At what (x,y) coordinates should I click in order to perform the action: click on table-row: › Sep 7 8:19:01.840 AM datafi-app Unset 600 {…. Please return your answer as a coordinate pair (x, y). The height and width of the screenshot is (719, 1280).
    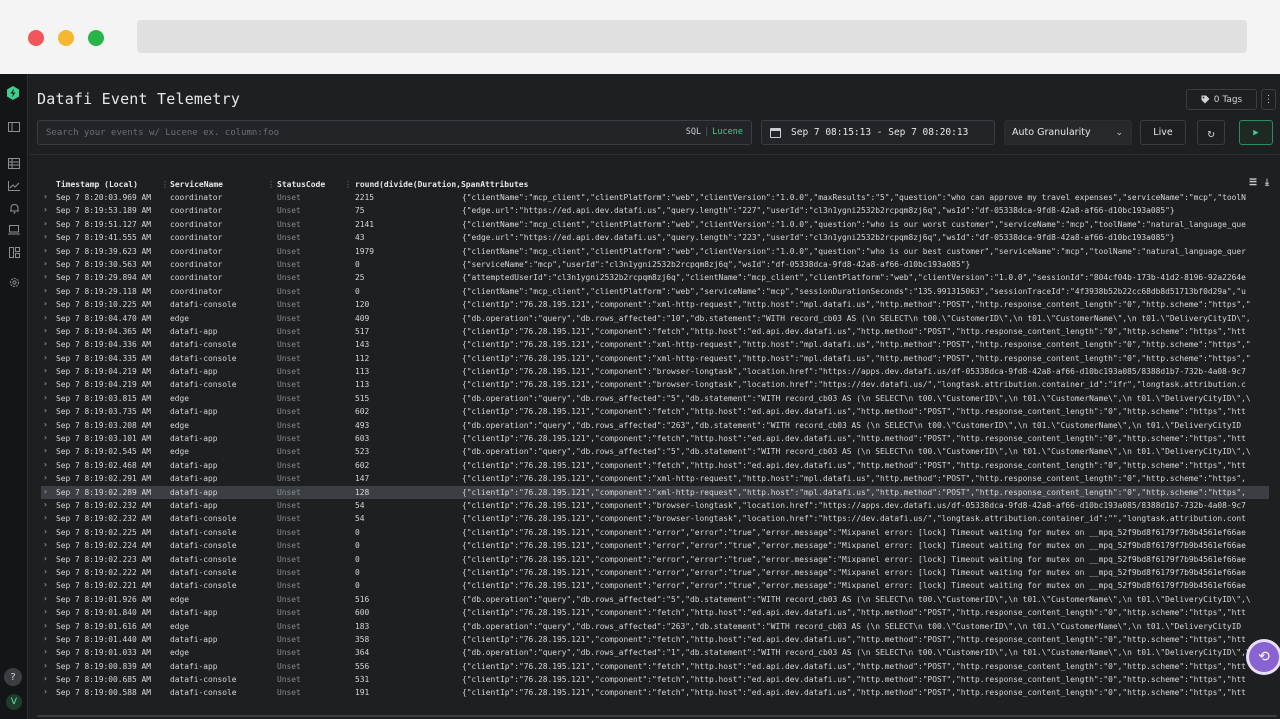
    Looking at the image, I should click on (655, 612).